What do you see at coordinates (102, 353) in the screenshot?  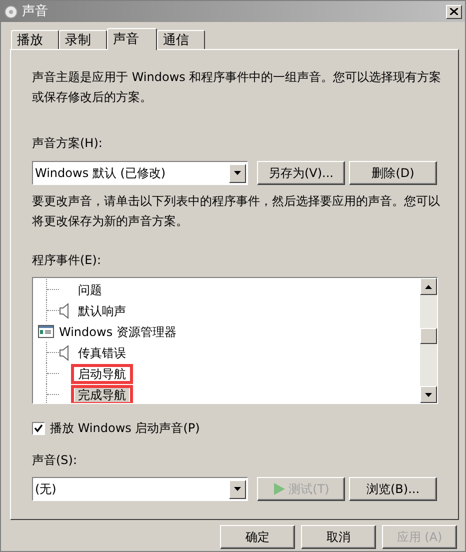 I see `event-item: 传真错误` at bounding box center [102, 353].